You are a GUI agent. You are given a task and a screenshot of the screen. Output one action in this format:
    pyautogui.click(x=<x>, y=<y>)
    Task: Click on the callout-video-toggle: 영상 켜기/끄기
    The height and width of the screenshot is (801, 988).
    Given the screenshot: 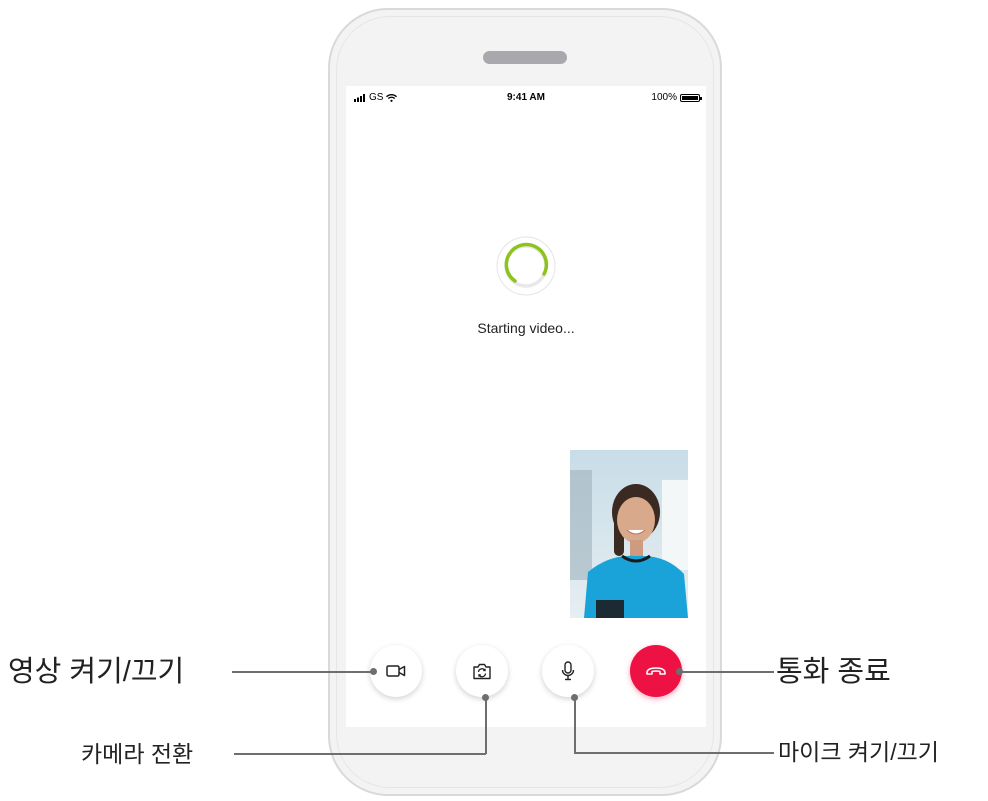 What is the action you would take?
    pyautogui.click(x=96, y=672)
    